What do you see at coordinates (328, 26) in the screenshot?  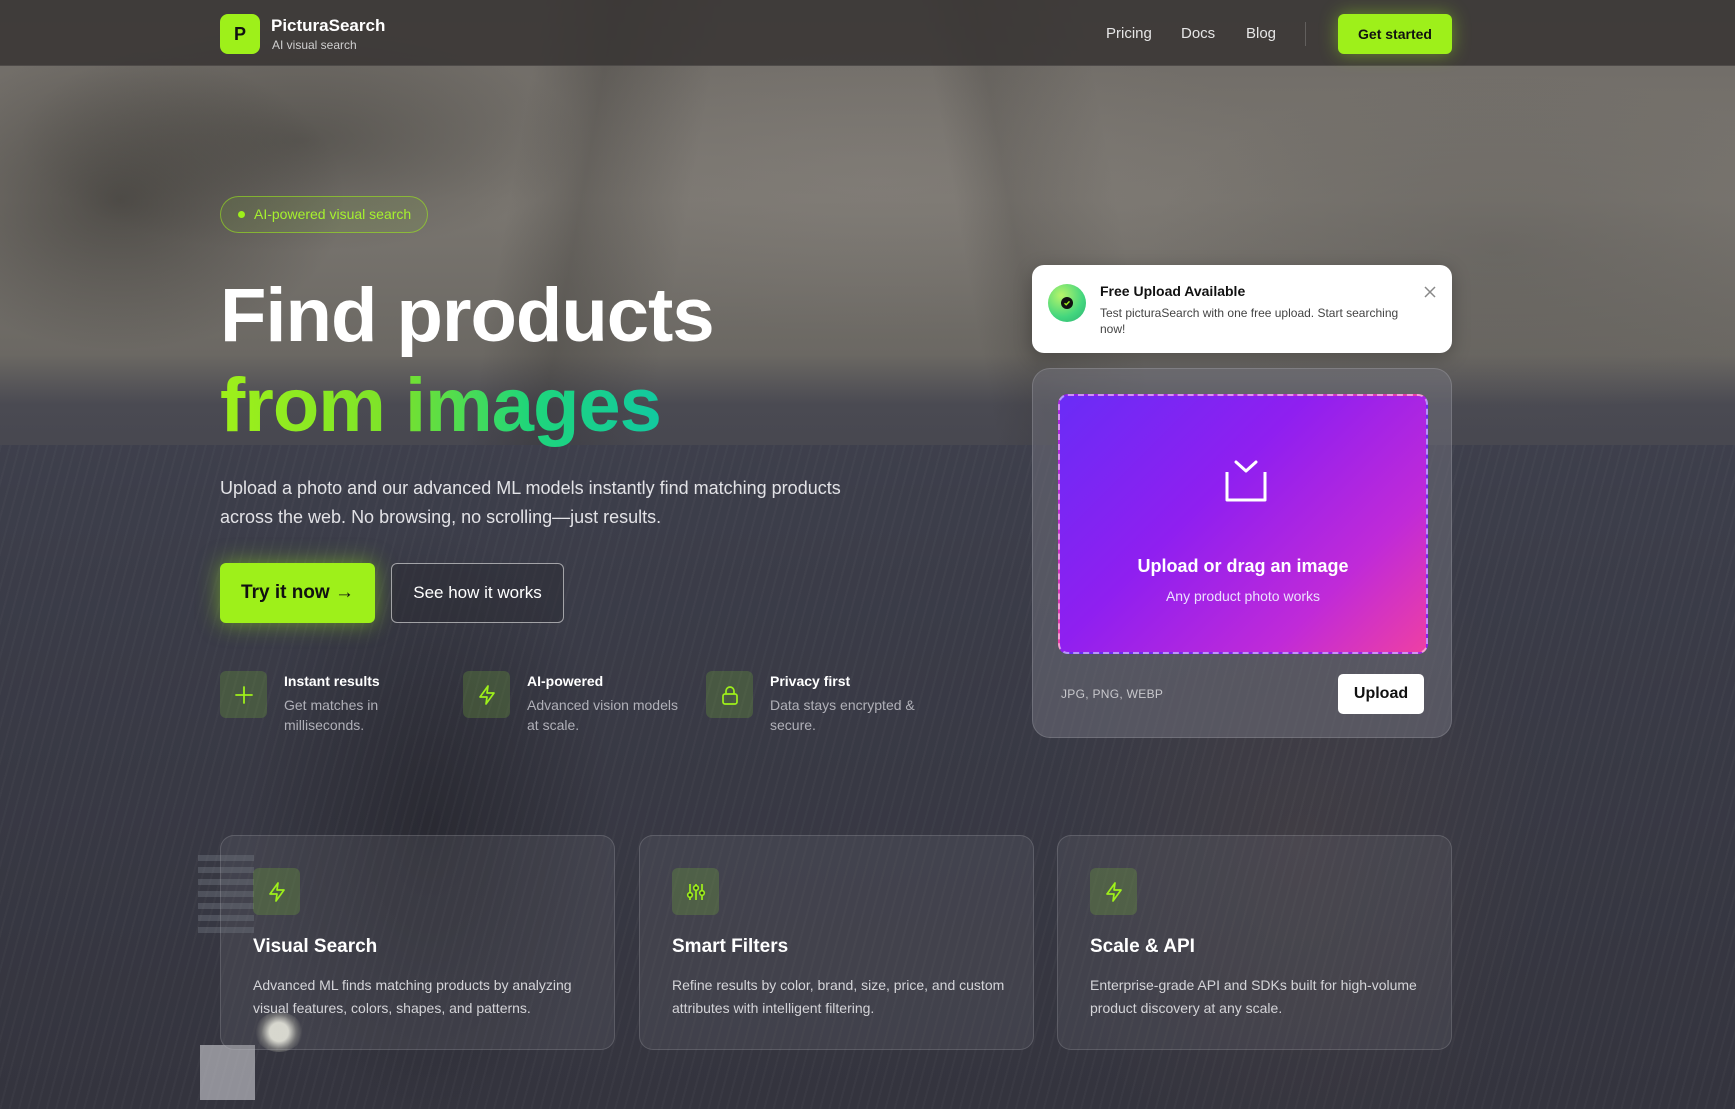 I see `brand-name: PicturaSearch` at bounding box center [328, 26].